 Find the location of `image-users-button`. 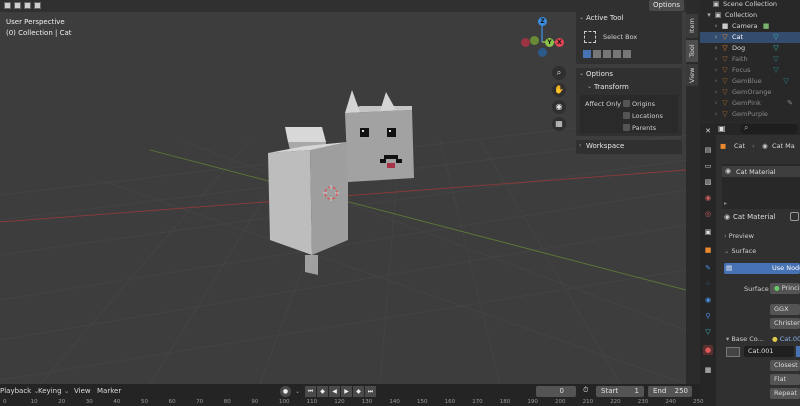

image-users-button is located at coordinates (798, 351).